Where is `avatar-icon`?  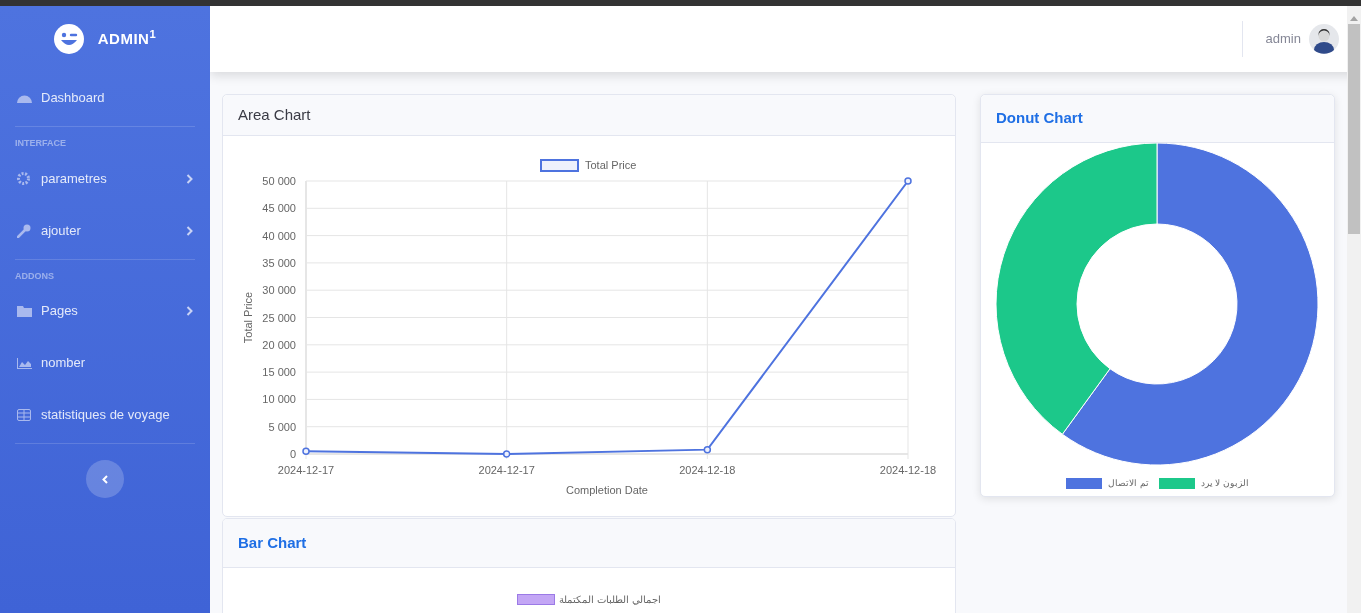 avatar-icon is located at coordinates (1324, 39).